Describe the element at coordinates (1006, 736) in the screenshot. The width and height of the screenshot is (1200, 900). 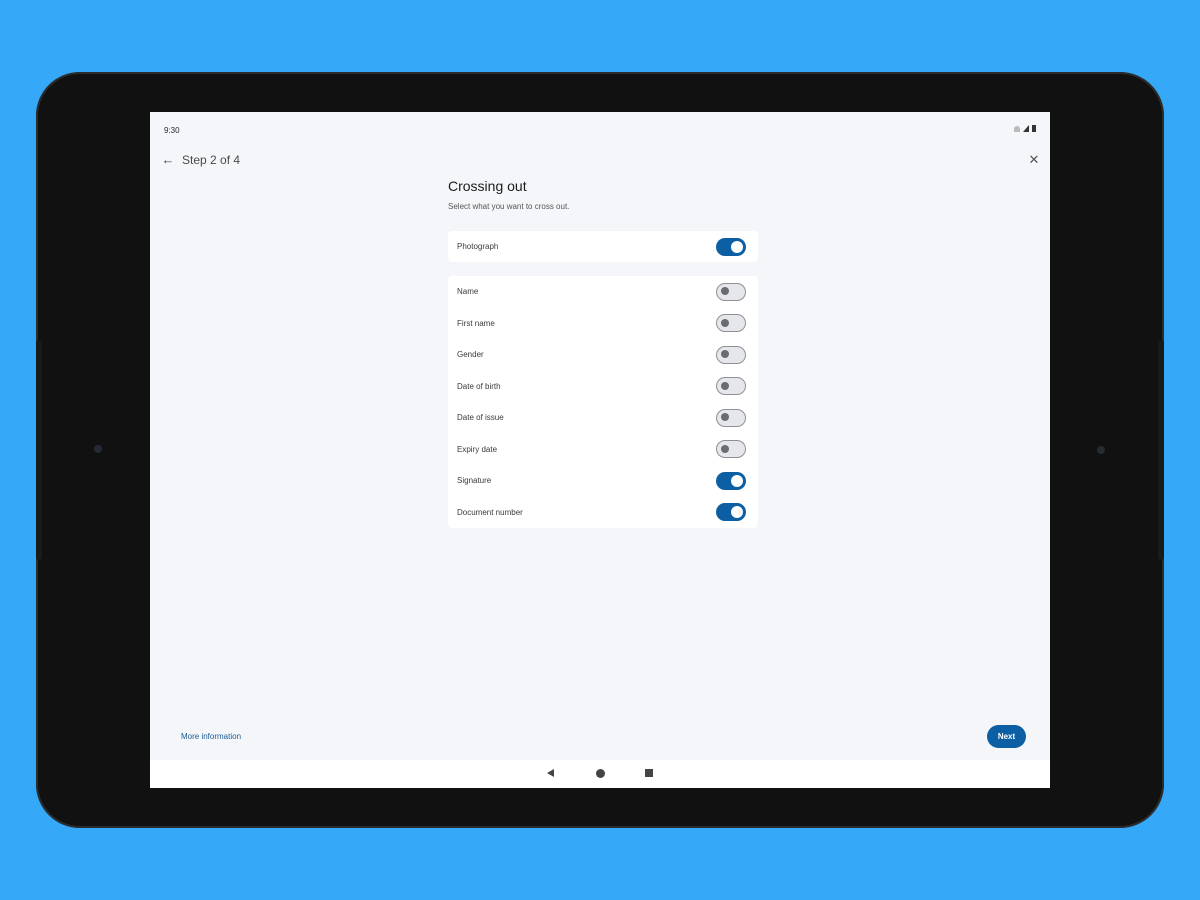
I see `next-button: Next` at that location.